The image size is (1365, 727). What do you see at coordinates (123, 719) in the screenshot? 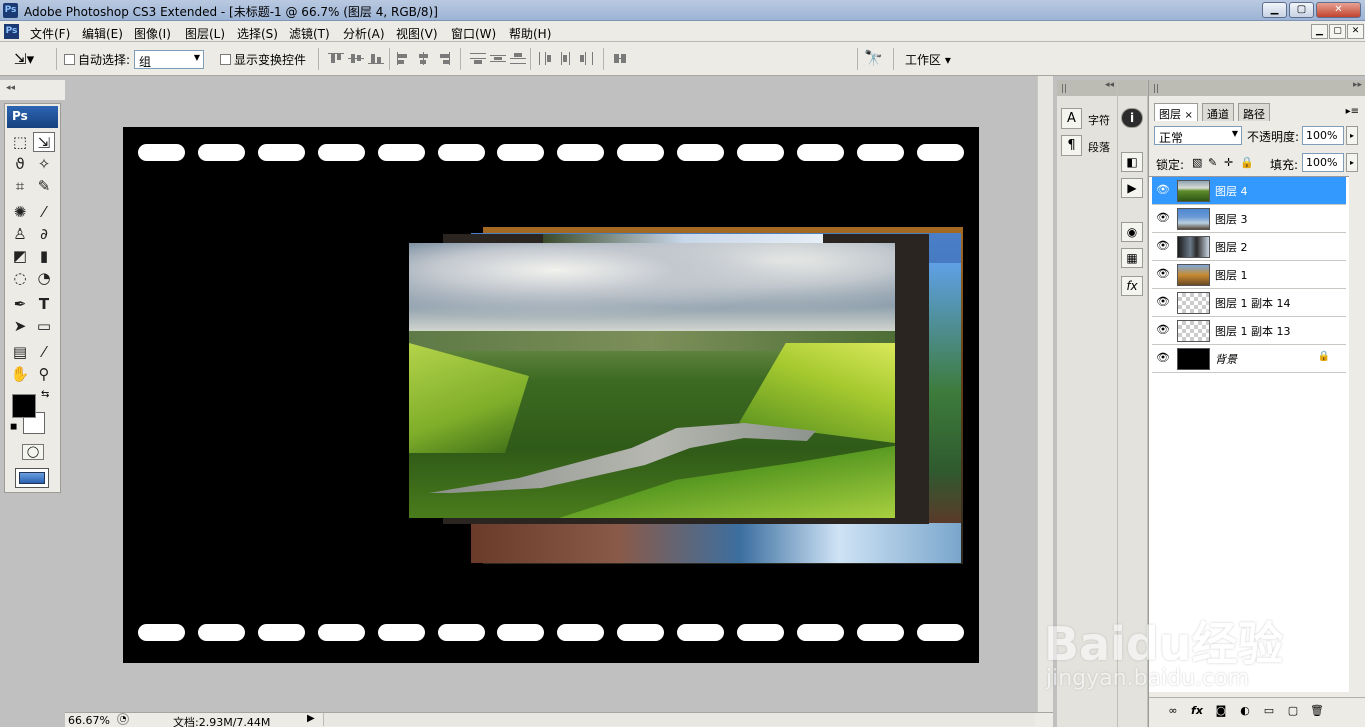
I see `status-info-icon: ◔` at bounding box center [123, 719].